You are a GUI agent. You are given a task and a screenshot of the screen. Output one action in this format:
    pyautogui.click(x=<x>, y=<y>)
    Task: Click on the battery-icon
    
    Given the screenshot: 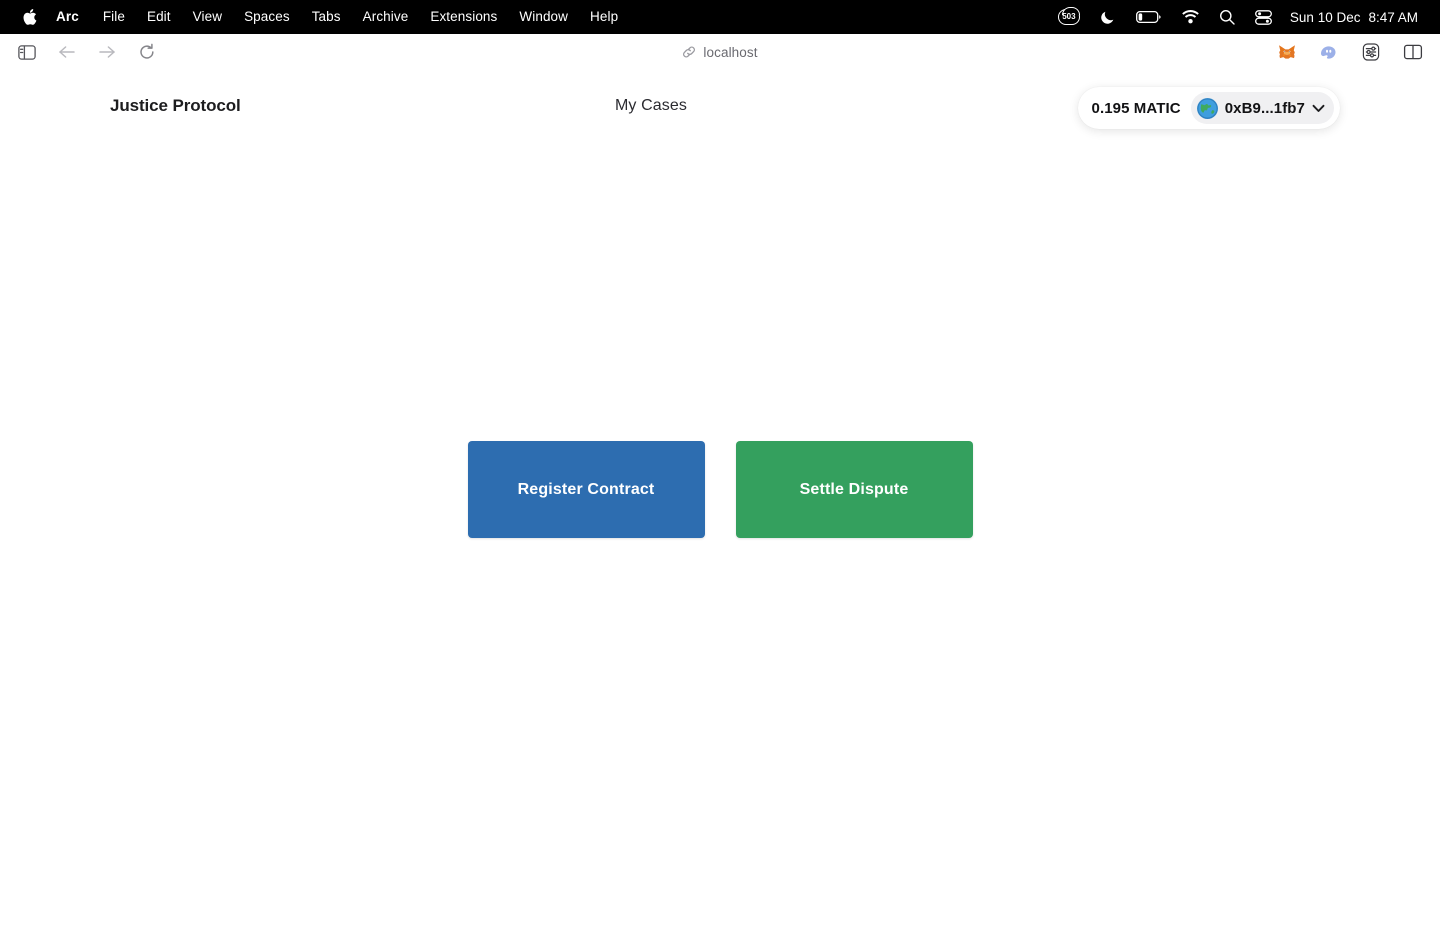 What is the action you would take?
    pyautogui.click(x=1149, y=17)
    